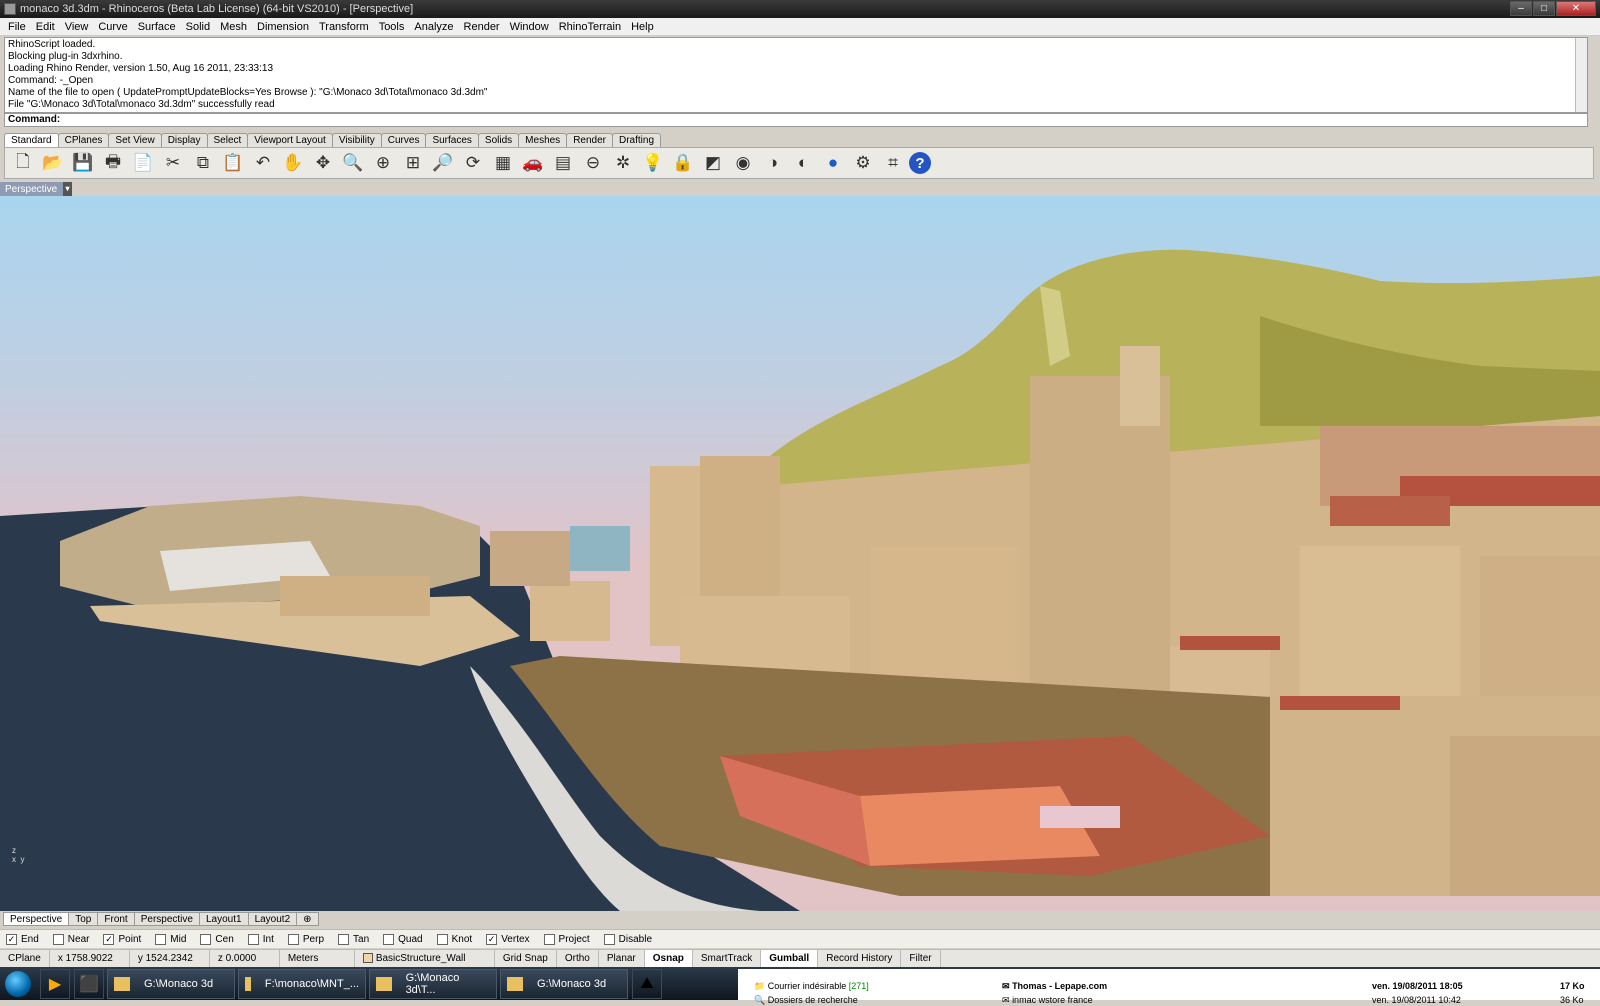 Image resolution: width=1600 pixels, height=1006 pixels. I want to click on command-history-scrollbar, so click(1581, 75).